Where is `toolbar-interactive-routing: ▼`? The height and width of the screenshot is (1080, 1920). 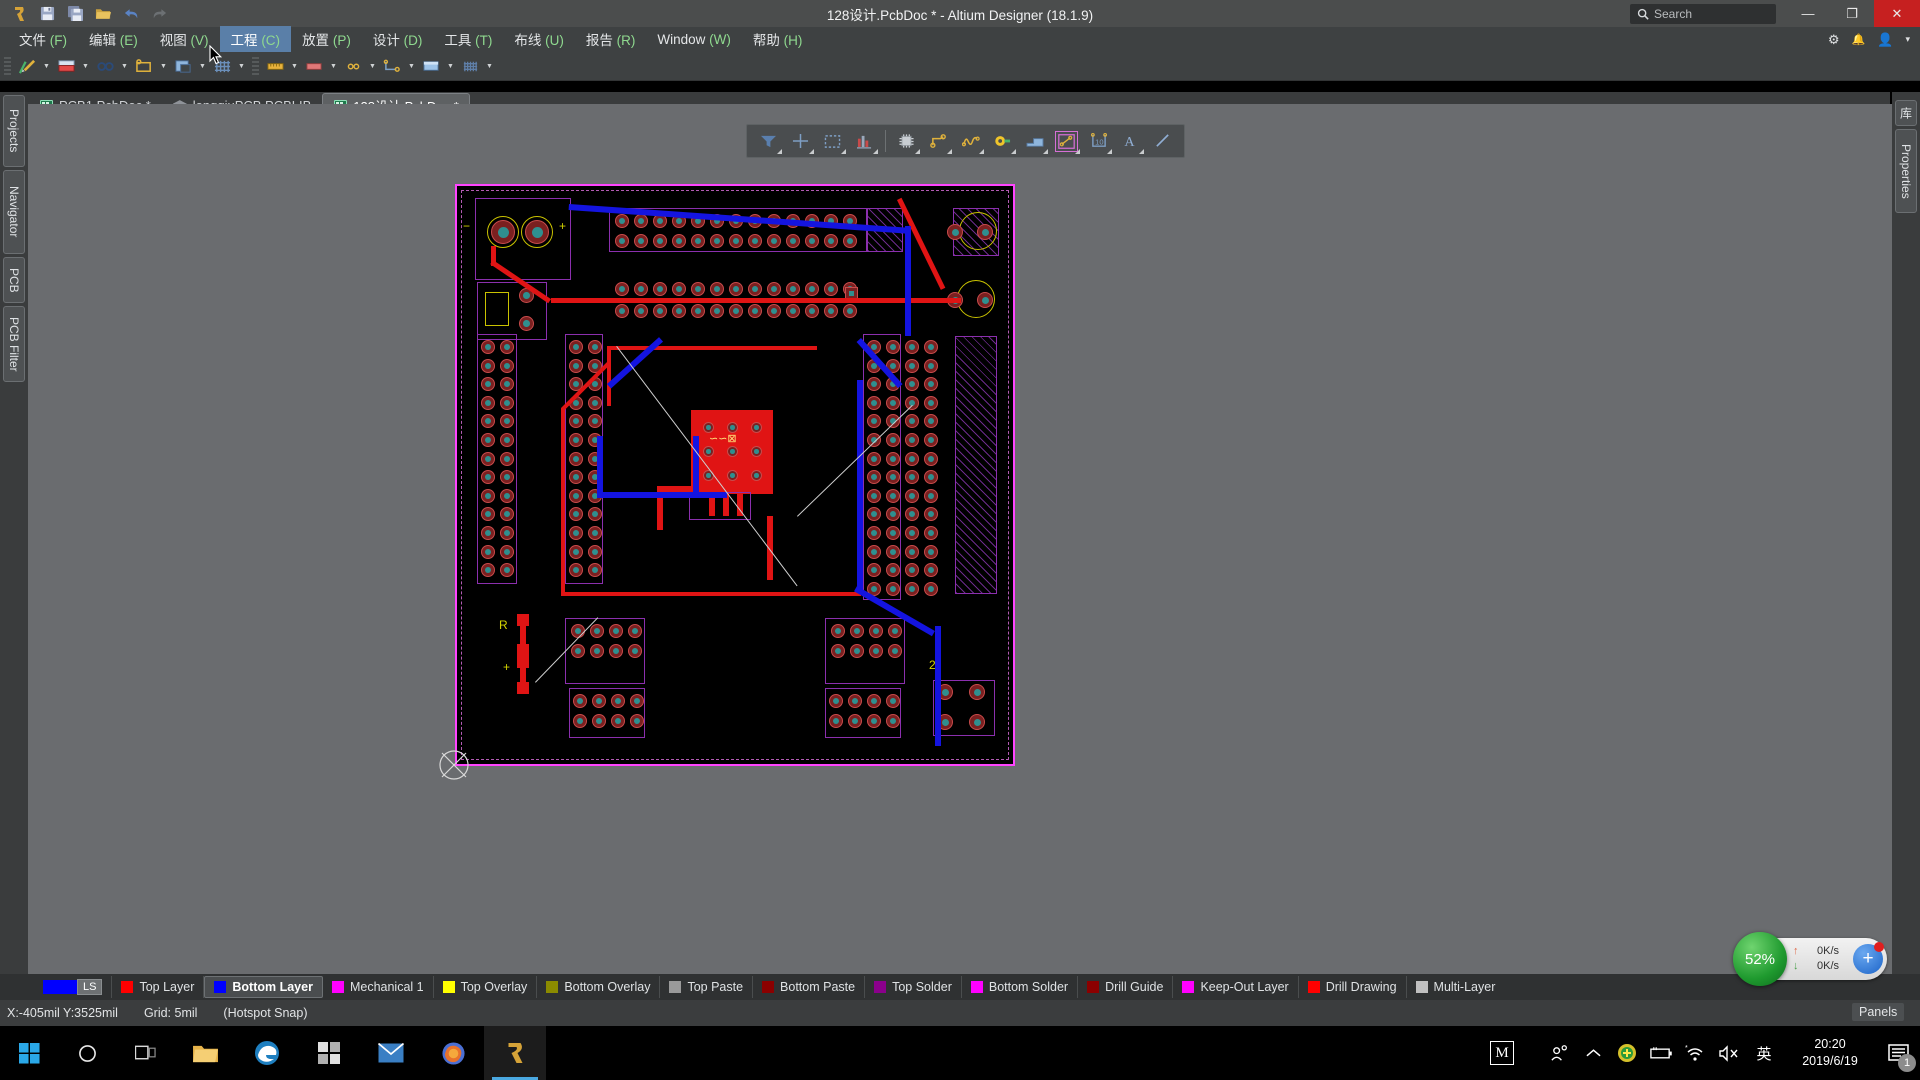 toolbar-interactive-routing: ▼ is located at coordinates (33, 66).